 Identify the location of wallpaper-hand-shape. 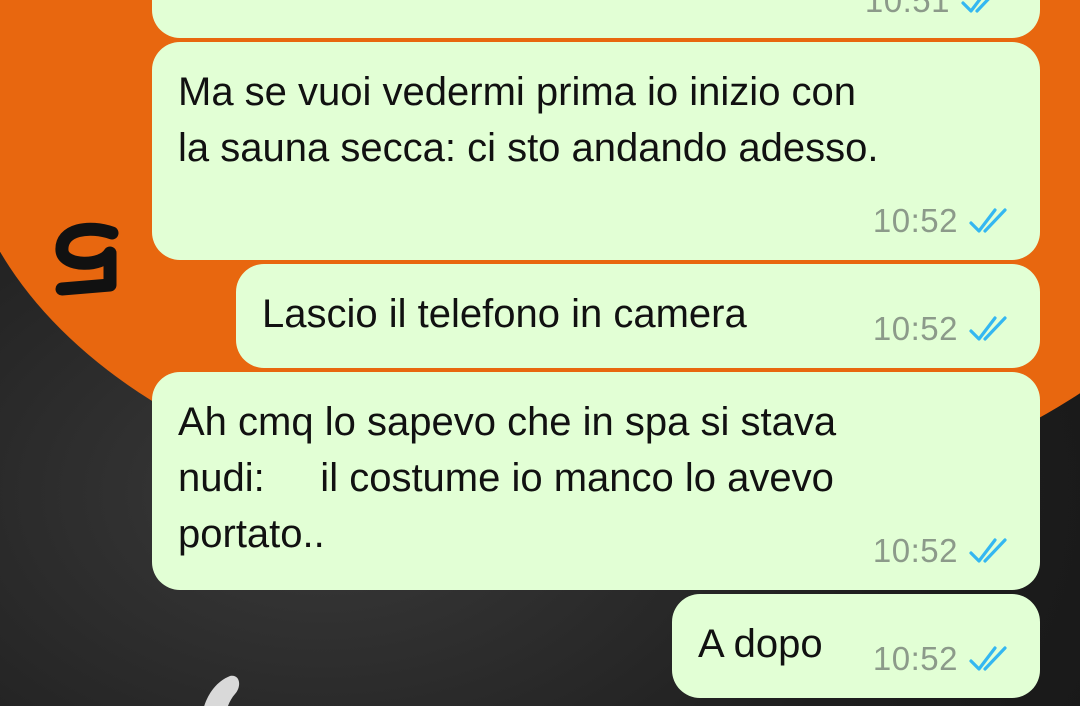
(222, 690).